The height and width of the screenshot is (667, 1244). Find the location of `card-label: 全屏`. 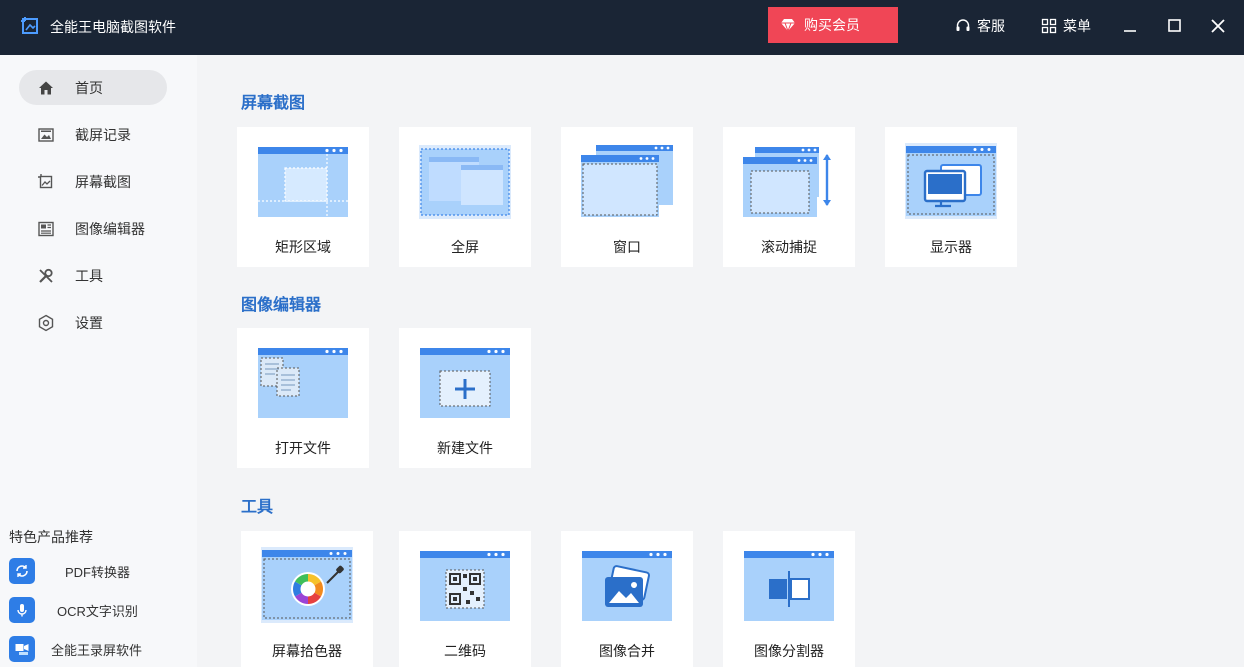

card-label: 全屏 is located at coordinates (465, 247).